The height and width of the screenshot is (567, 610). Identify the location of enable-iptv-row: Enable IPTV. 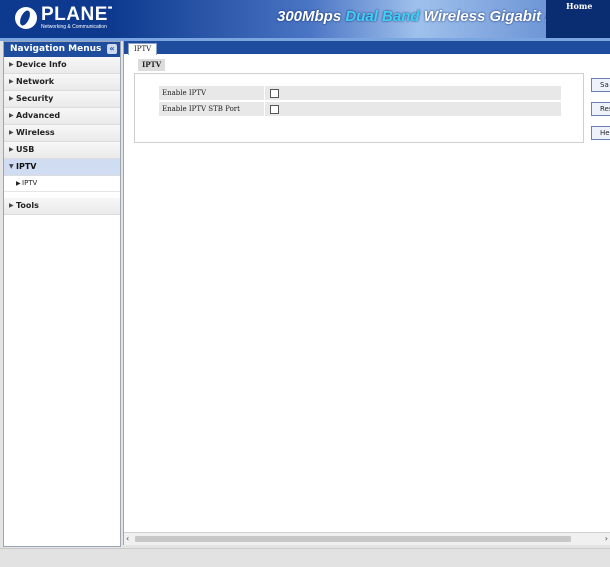
(360, 93).